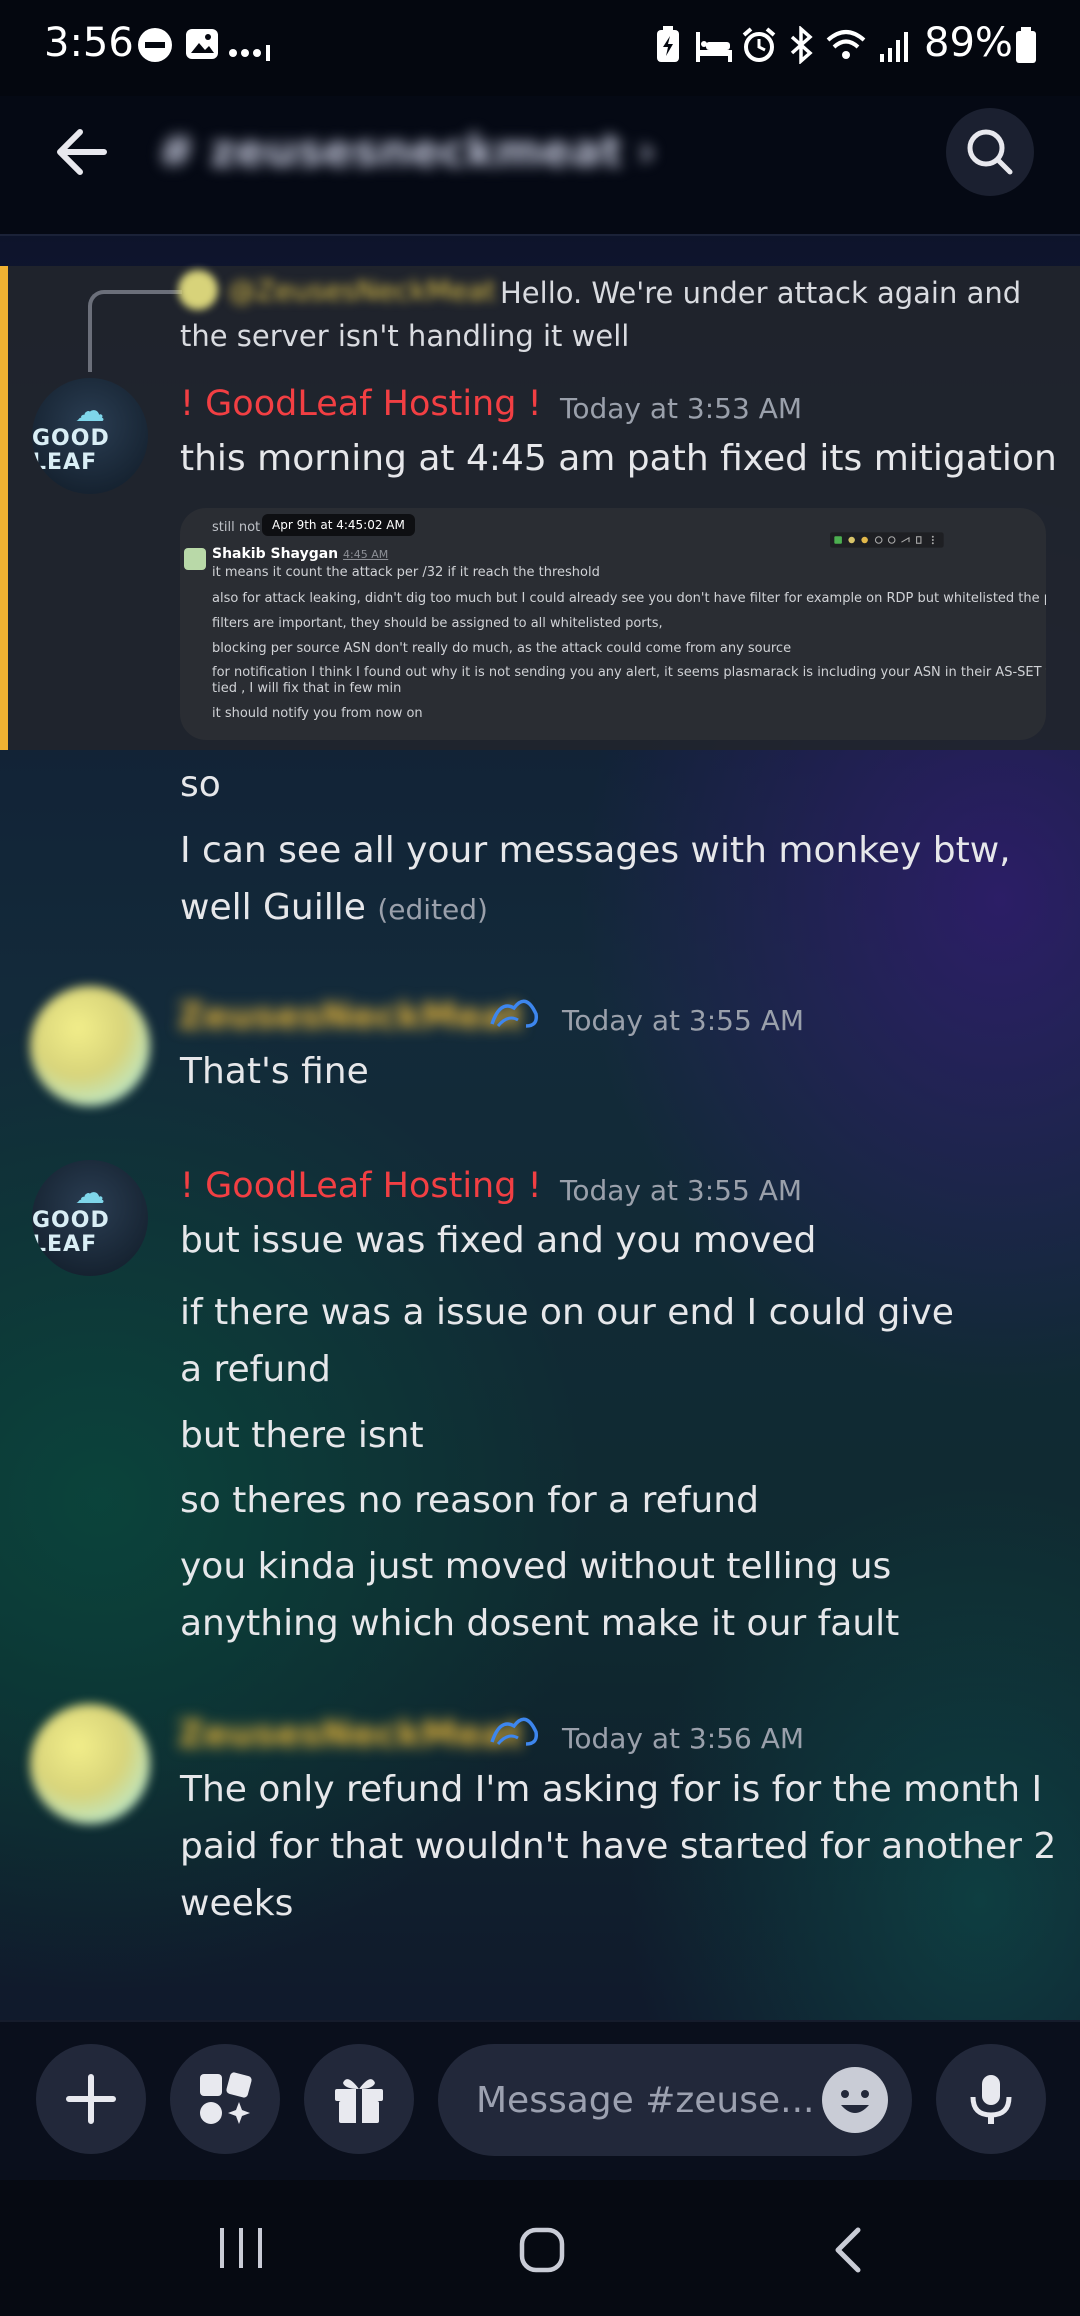 The image size is (1080, 2316). I want to click on message-text: That's fine, so click(274, 1071).